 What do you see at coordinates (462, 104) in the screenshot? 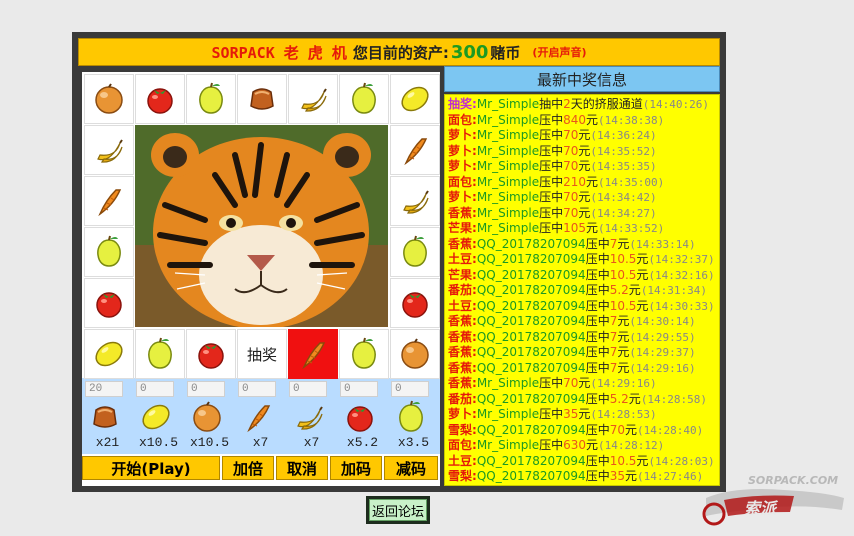
I see `winner-type: 抽奖:` at bounding box center [462, 104].